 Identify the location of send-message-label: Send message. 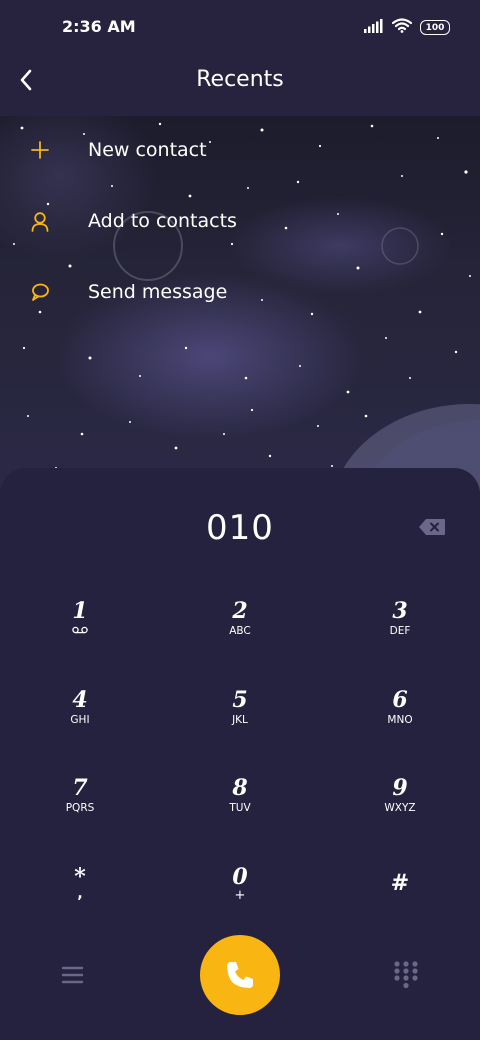
(158, 292).